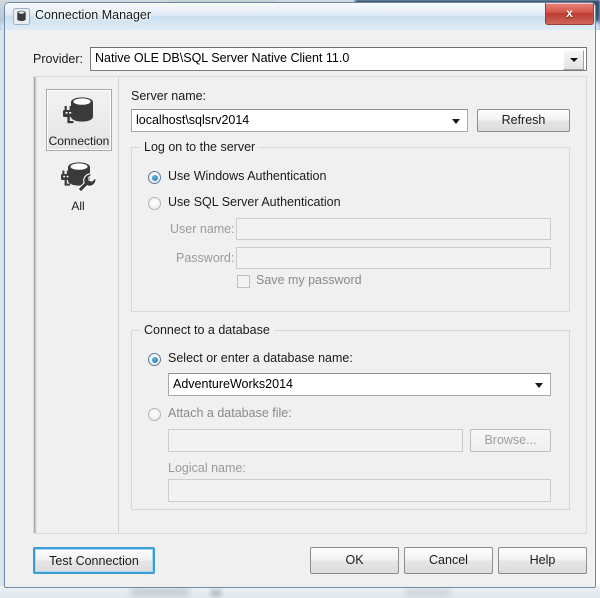 This screenshot has width=600, height=598. I want to click on title-bar: Connection Manager x, so click(300, 17).